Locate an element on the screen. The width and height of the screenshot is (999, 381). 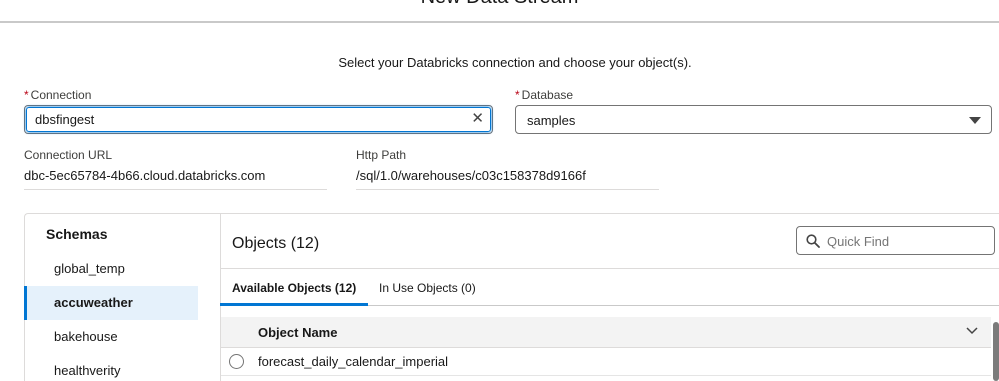
schema-item-global-temp: global_temp is located at coordinates (111, 269).